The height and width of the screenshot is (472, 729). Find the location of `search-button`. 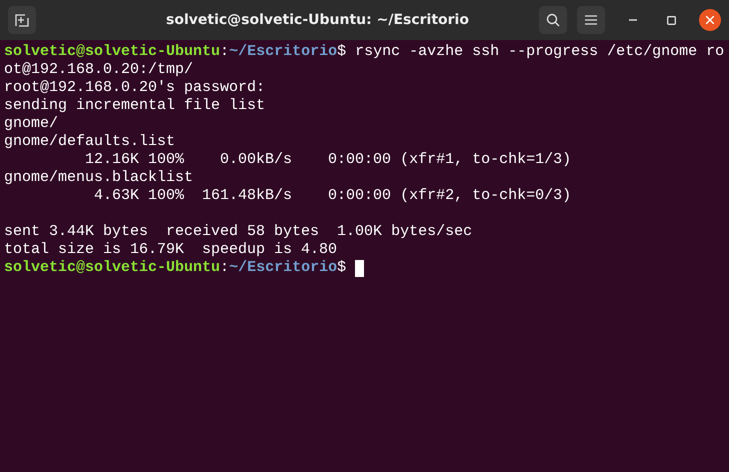

search-button is located at coordinates (553, 20).